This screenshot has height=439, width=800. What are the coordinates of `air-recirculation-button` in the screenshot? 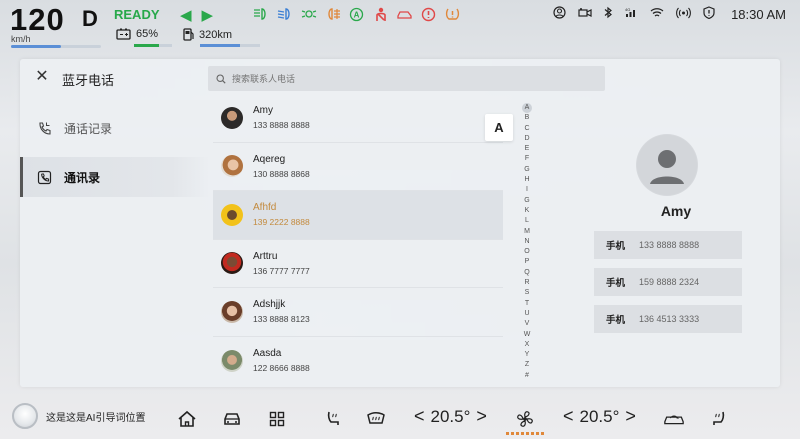 It's located at (674, 419).